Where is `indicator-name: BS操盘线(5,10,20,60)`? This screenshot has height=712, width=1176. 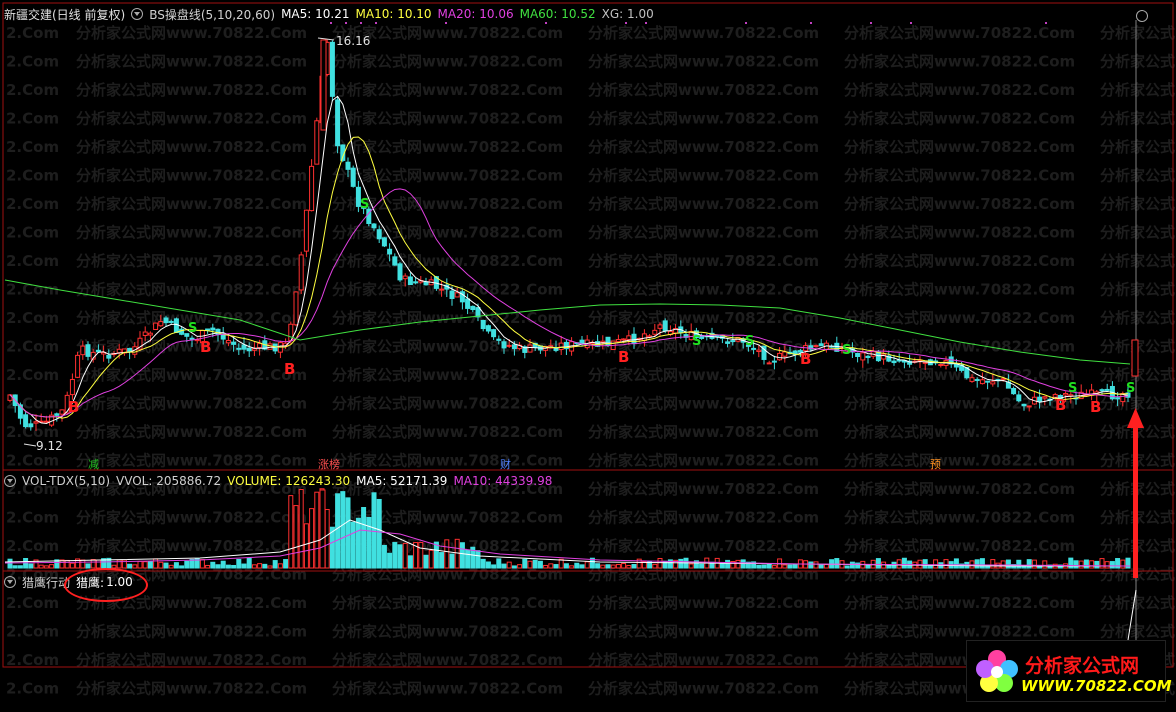
indicator-name: BS操盘线(5,10,20,60) is located at coordinates (212, 14).